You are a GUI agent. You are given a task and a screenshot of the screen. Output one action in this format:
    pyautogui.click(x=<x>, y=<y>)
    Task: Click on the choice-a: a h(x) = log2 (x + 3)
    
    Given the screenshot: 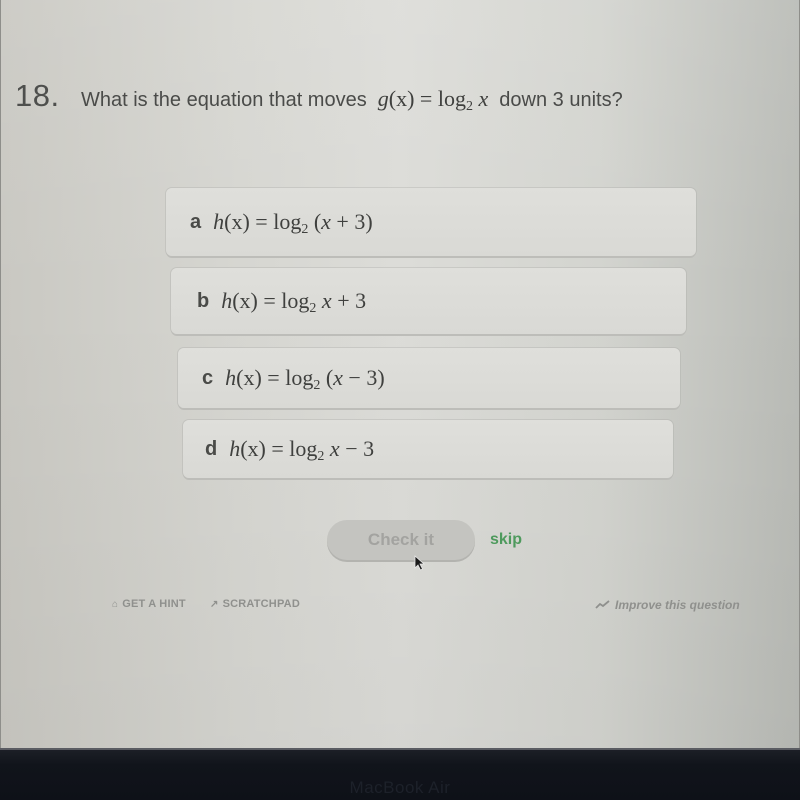 What is the action you would take?
    pyautogui.click(x=431, y=222)
    